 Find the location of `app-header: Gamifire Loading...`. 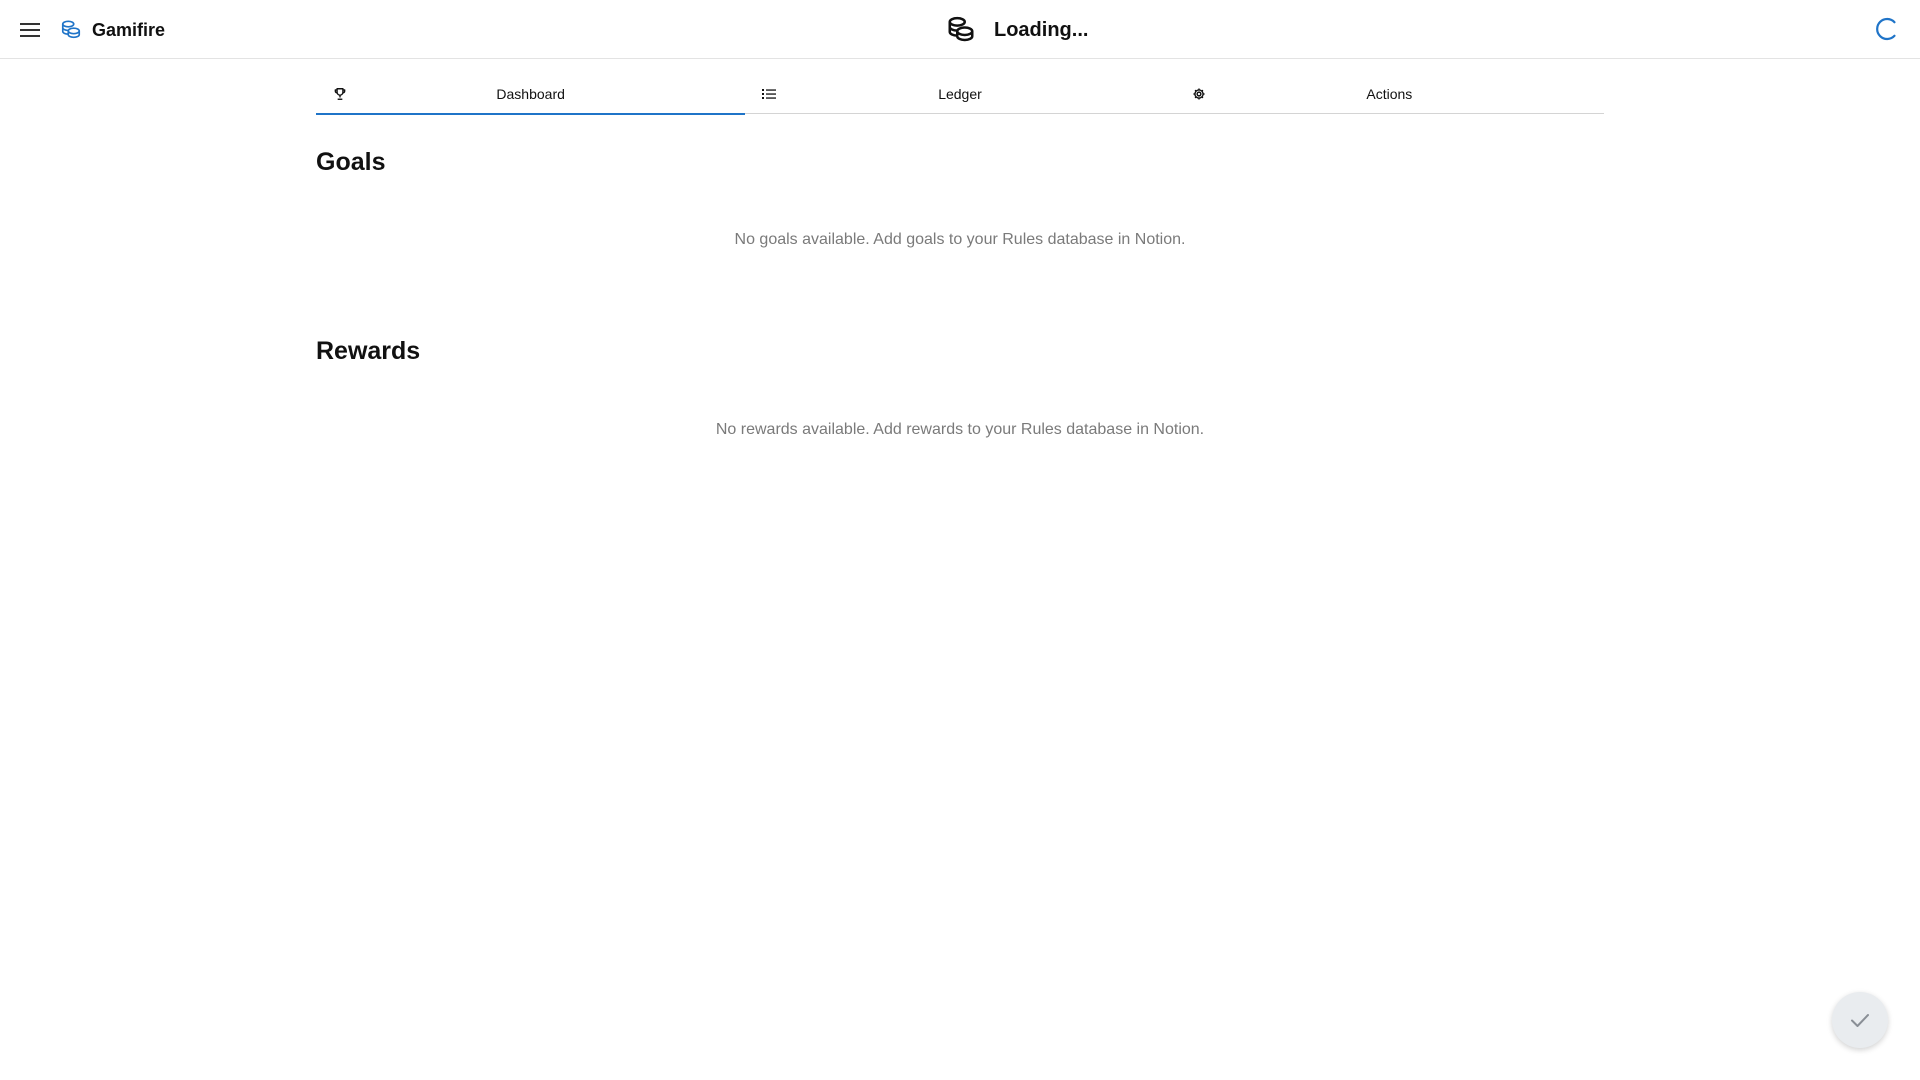

app-header: Gamifire Loading... is located at coordinates (960, 29).